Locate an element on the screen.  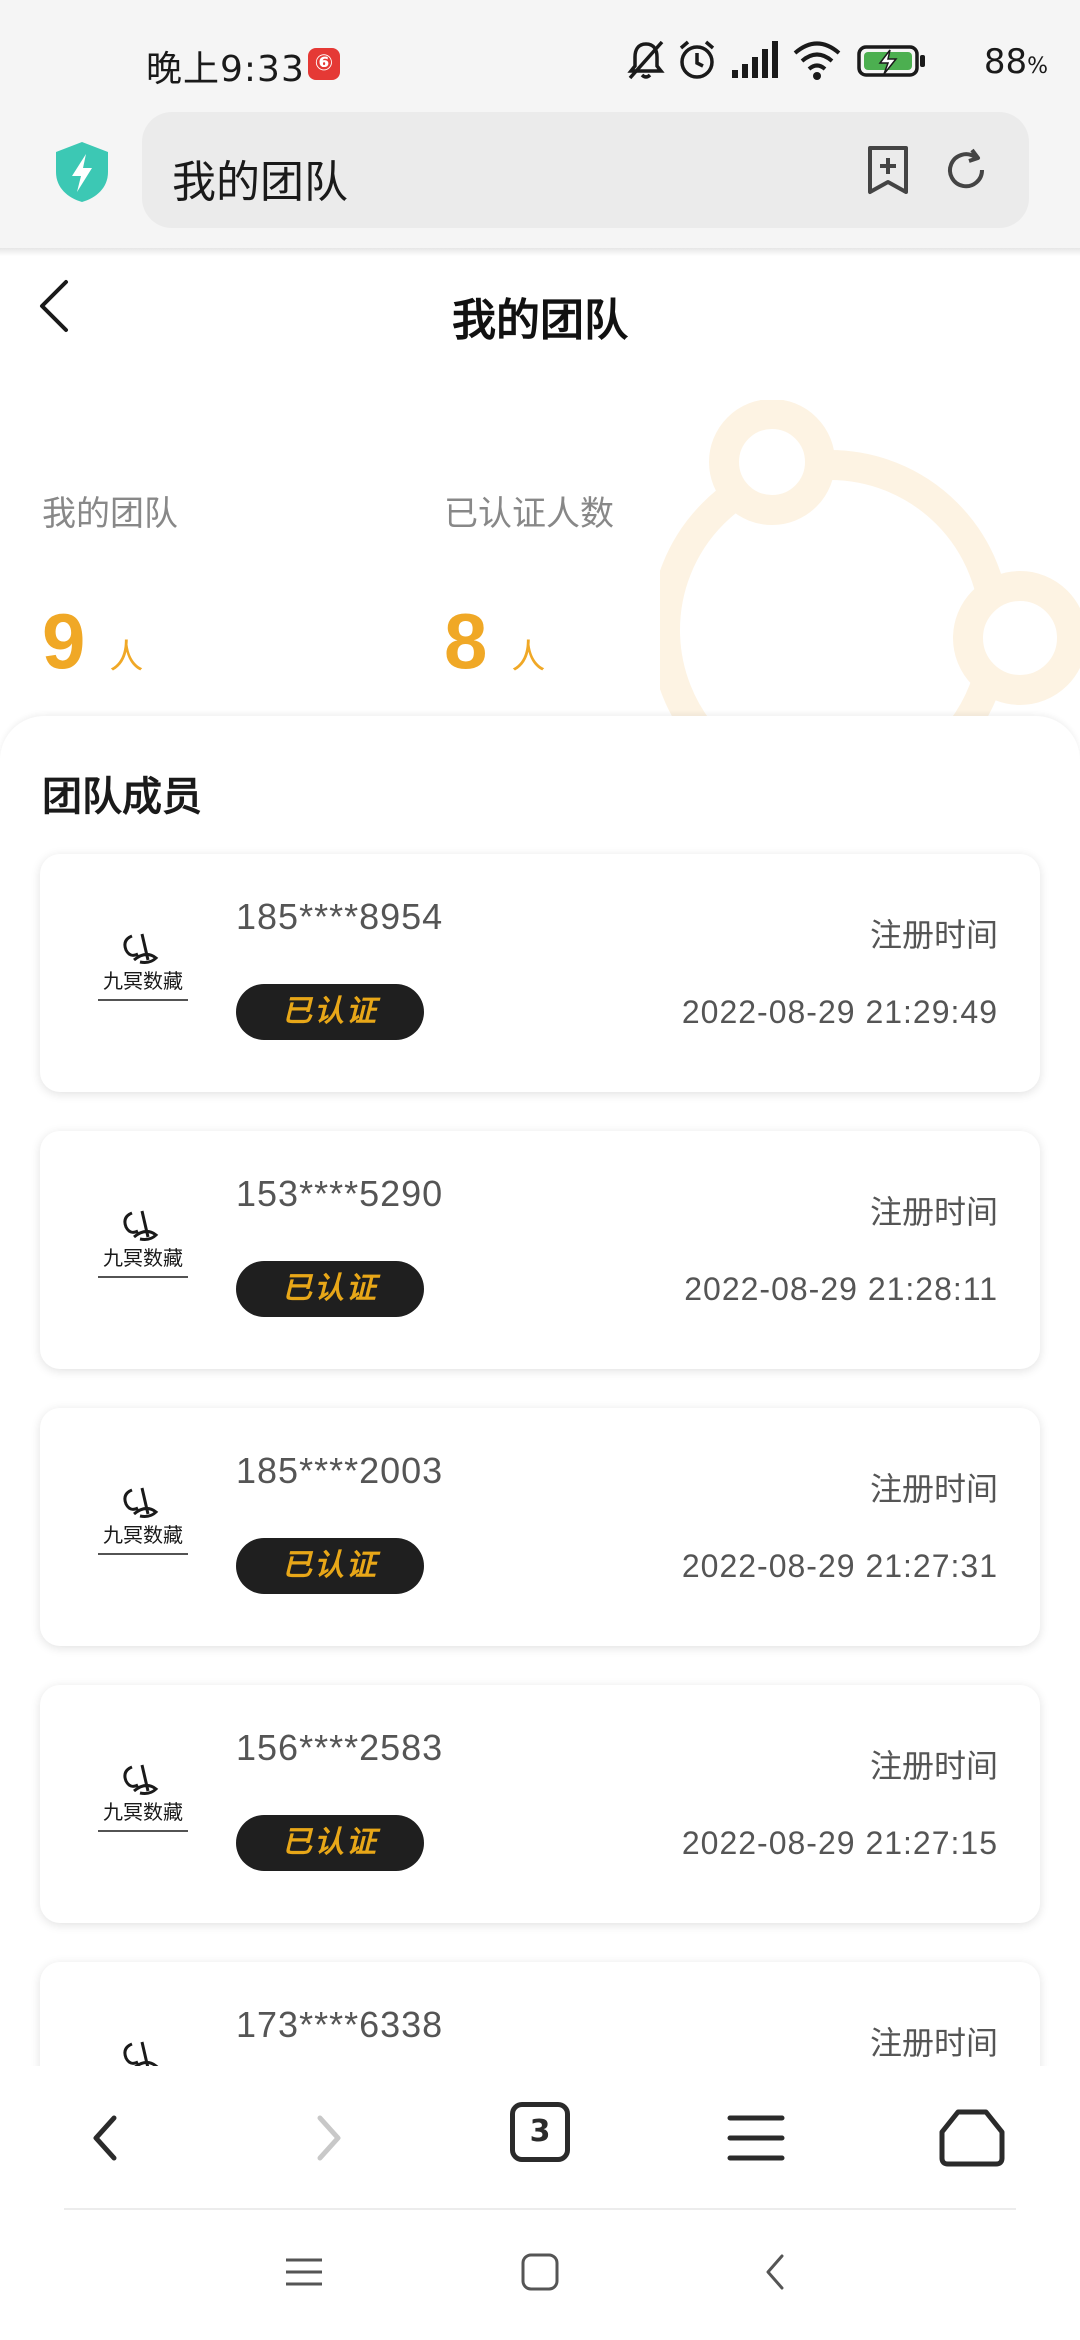
verified-count-unit: 人 is located at coordinates (528, 657).